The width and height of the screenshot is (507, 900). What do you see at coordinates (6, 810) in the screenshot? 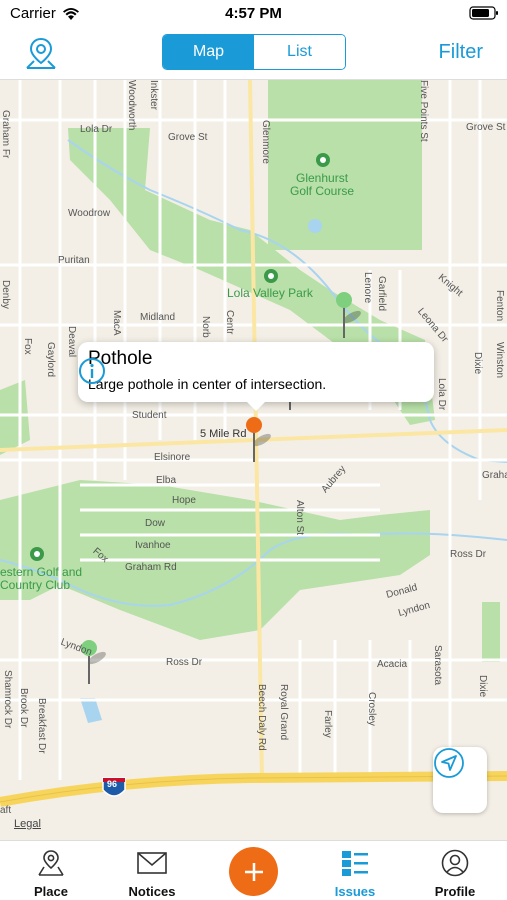
I see `street-label: aft` at bounding box center [6, 810].